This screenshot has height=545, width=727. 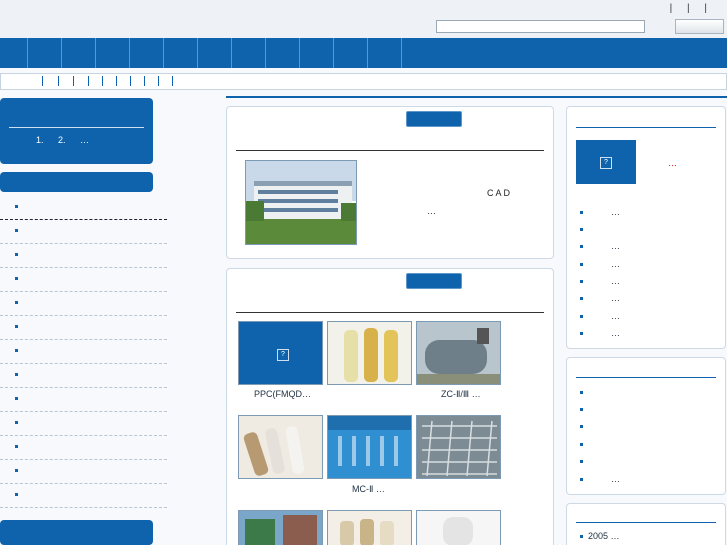 What do you see at coordinates (363, 81) in the screenshot?
I see `sub-nav` at bounding box center [363, 81].